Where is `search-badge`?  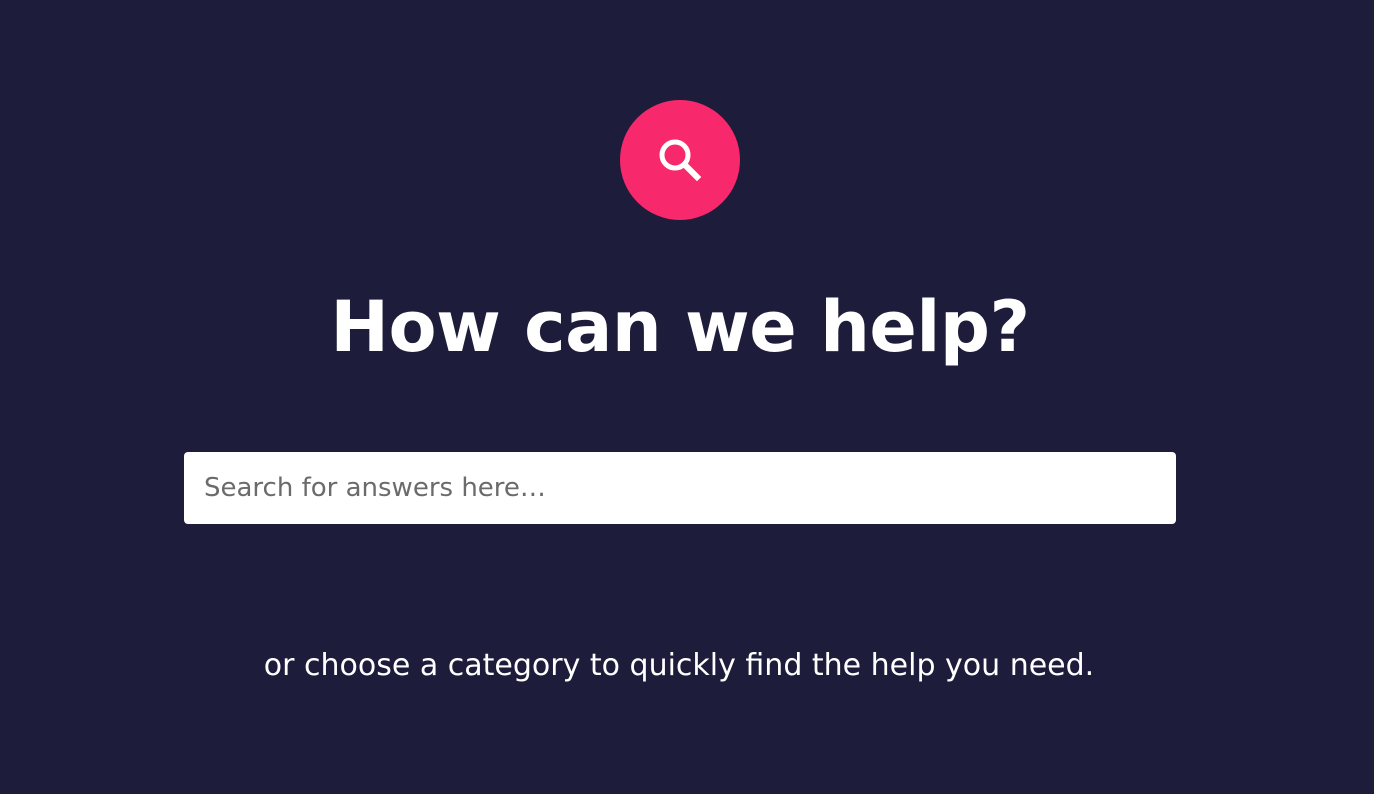
search-badge is located at coordinates (680, 160).